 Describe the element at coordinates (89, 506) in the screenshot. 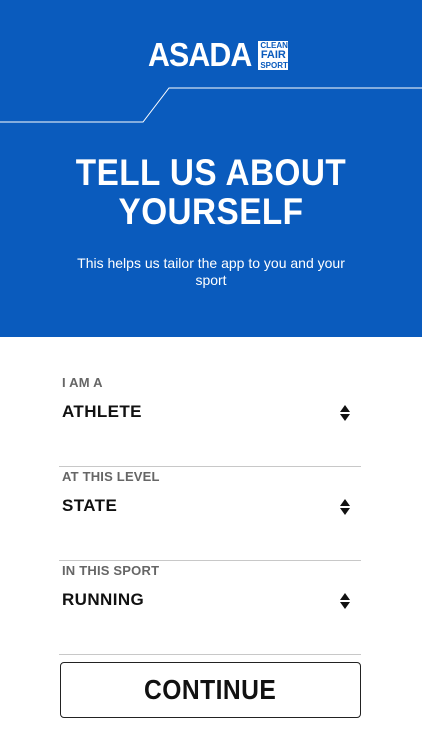

I see `level-select-value: STATE` at that location.